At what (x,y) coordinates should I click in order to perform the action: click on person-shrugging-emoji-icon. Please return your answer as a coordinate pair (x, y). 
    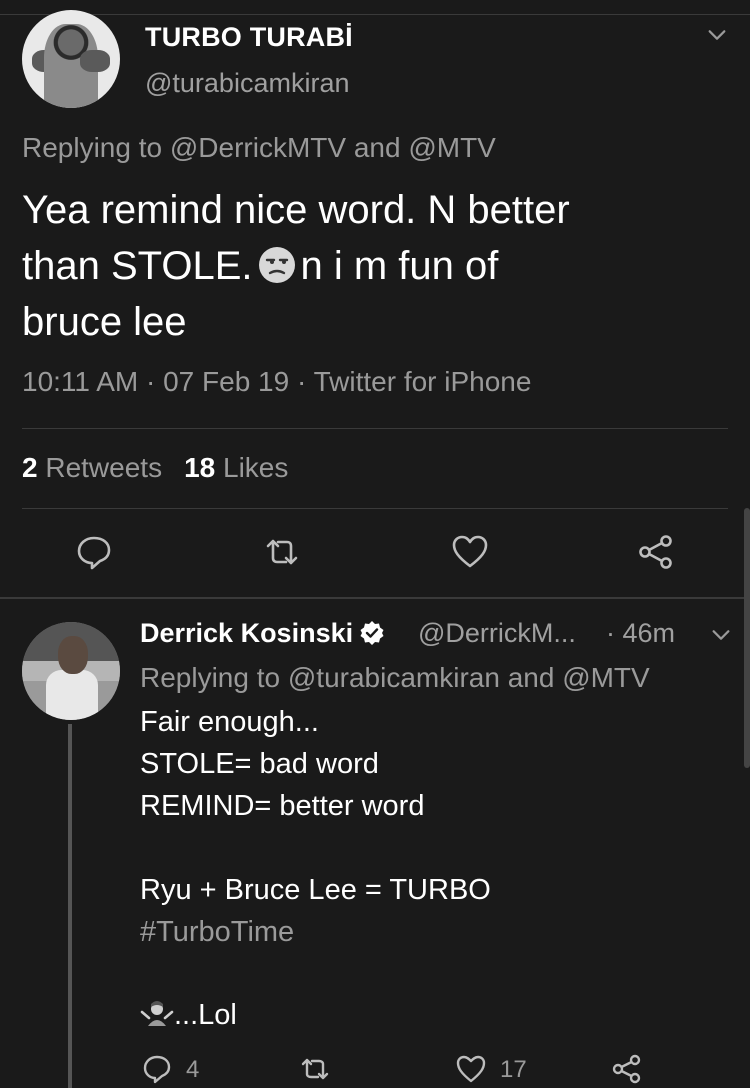
    Looking at the image, I should click on (157, 1013).